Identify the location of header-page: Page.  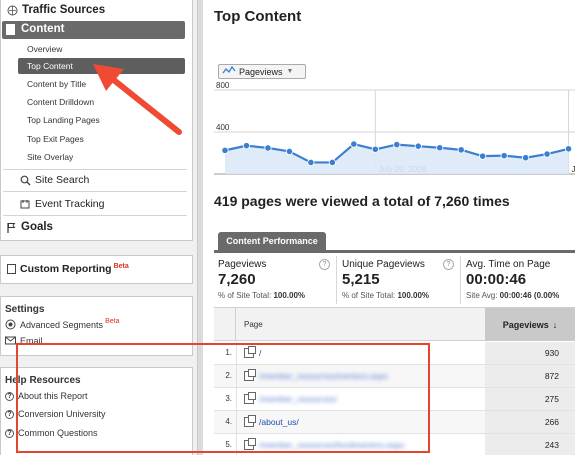
(253, 324).